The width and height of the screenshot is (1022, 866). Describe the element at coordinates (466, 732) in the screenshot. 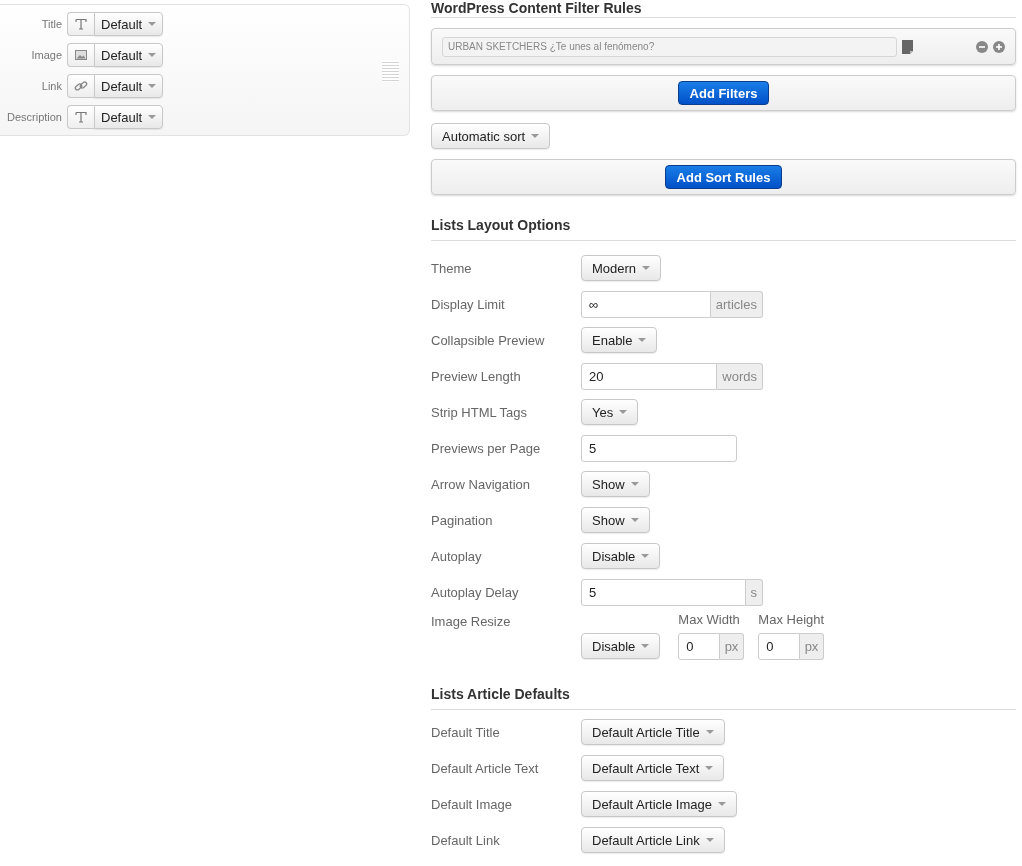

I see `setting-label: Default Title` at that location.